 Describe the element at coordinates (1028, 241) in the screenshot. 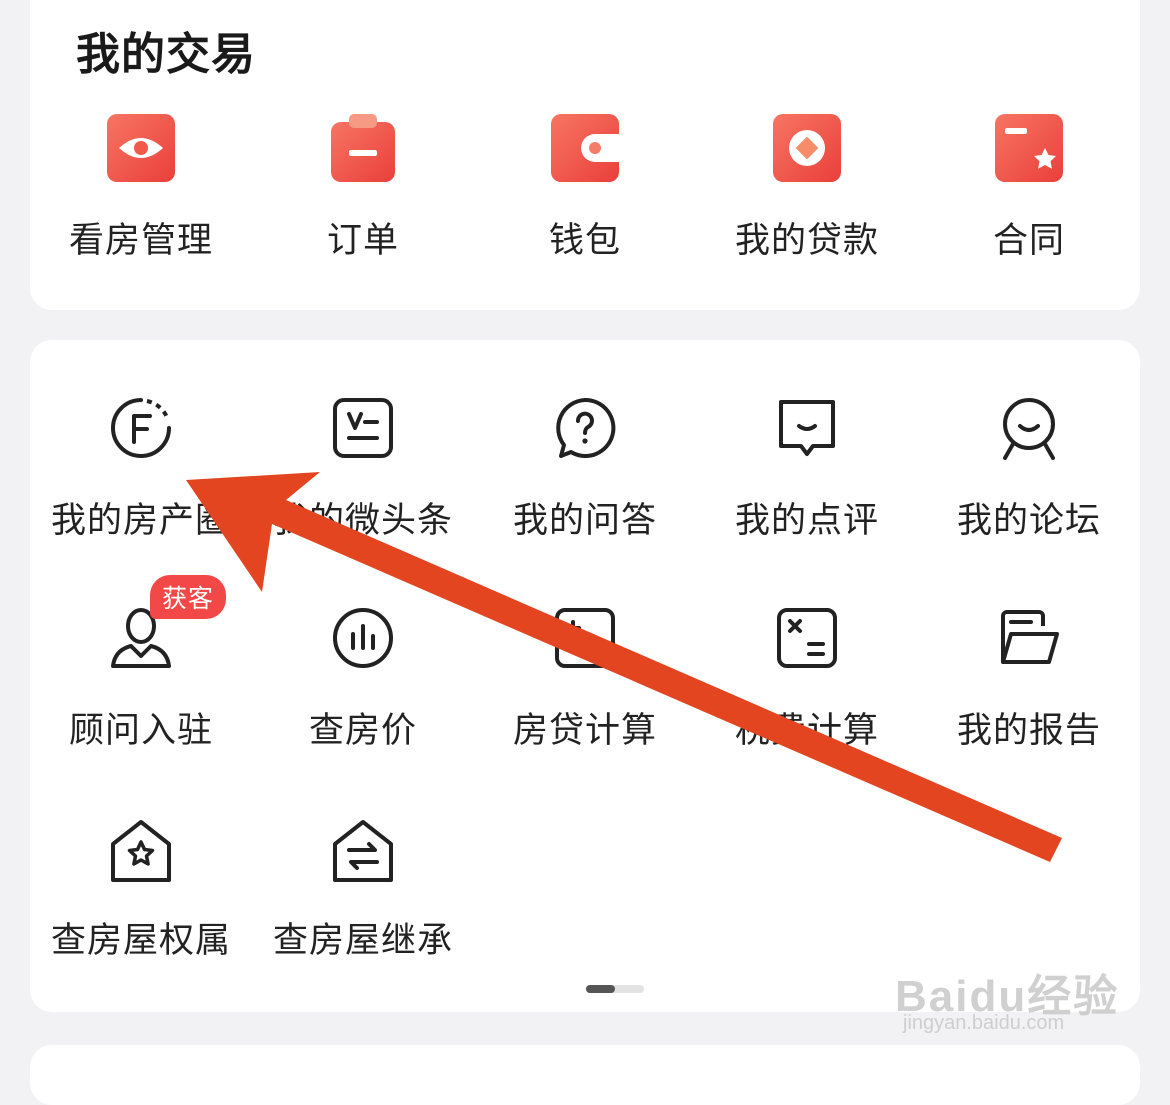

I see `item-label: 合同` at that location.